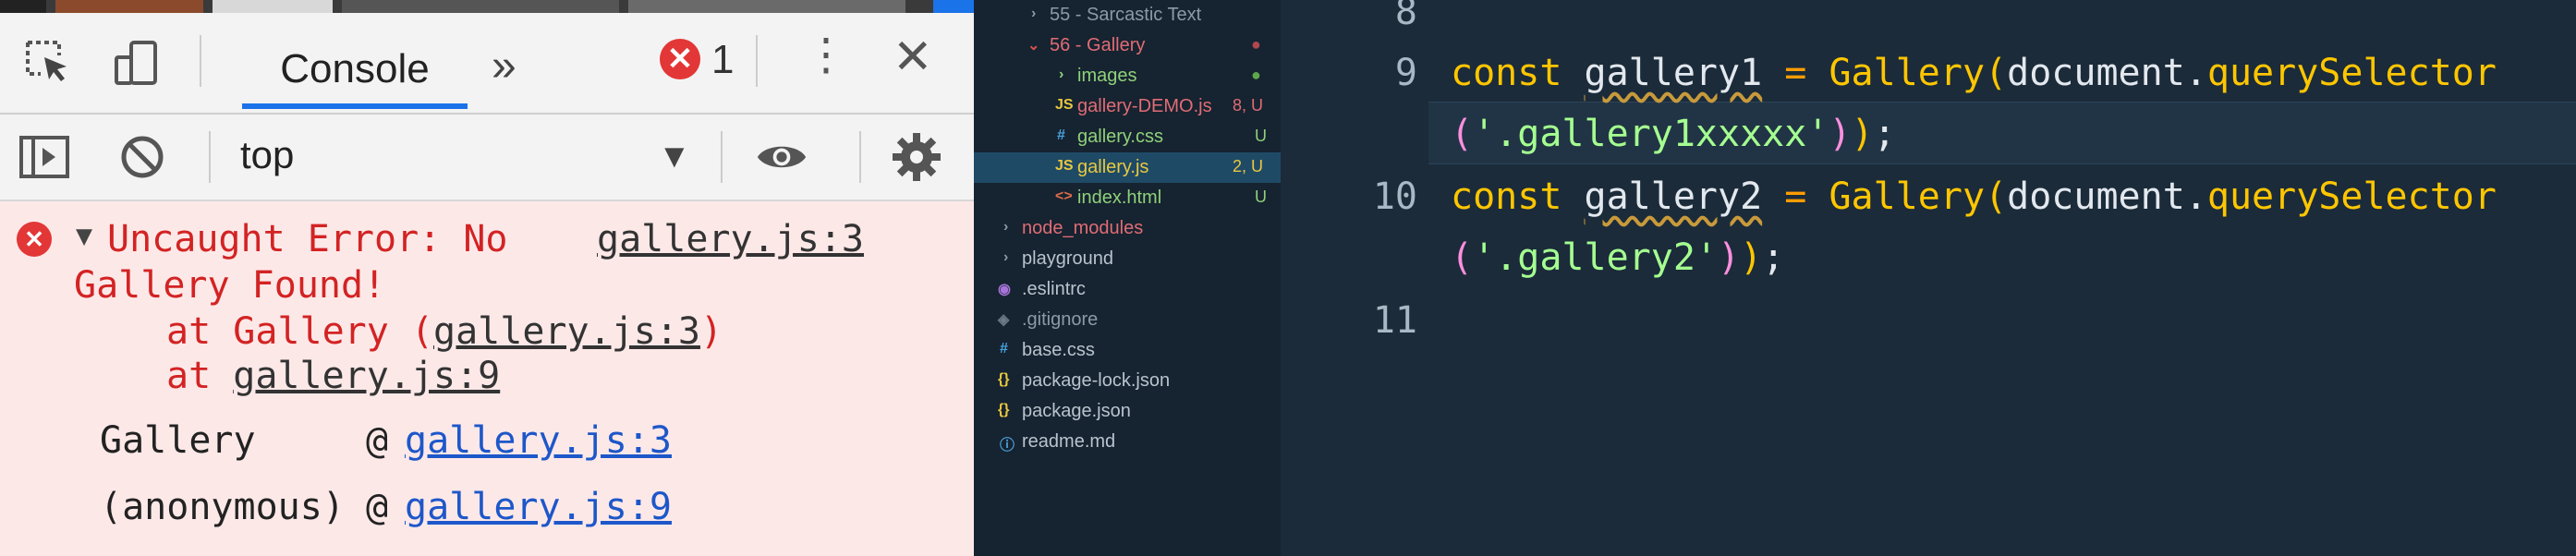 The image size is (2576, 556). What do you see at coordinates (826, 55) in the screenshot?
I see `kebab-menu-icon: ⋮` at bounding box center [826, 55].